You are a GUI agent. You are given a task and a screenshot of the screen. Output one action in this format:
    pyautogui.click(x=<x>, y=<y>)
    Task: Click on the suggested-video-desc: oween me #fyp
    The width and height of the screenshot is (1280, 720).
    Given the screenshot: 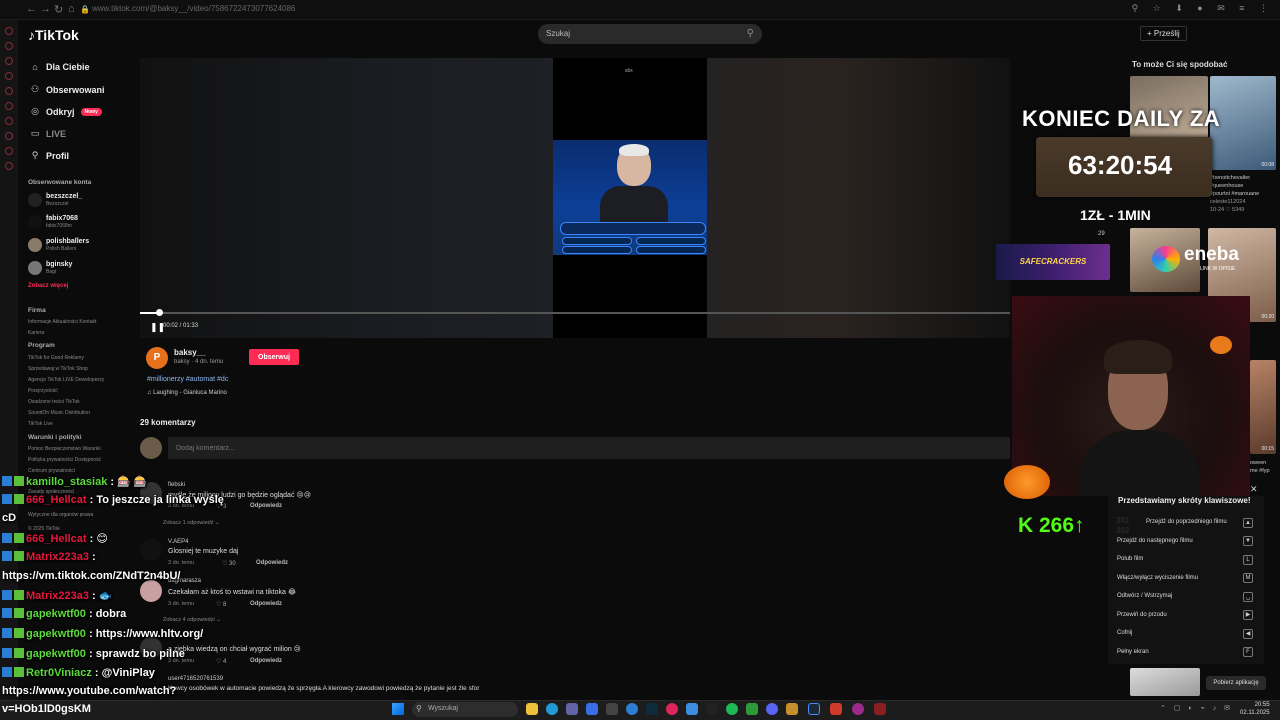 What is the action you would take?
    pyautogui.click(x=1260, y=467)
    